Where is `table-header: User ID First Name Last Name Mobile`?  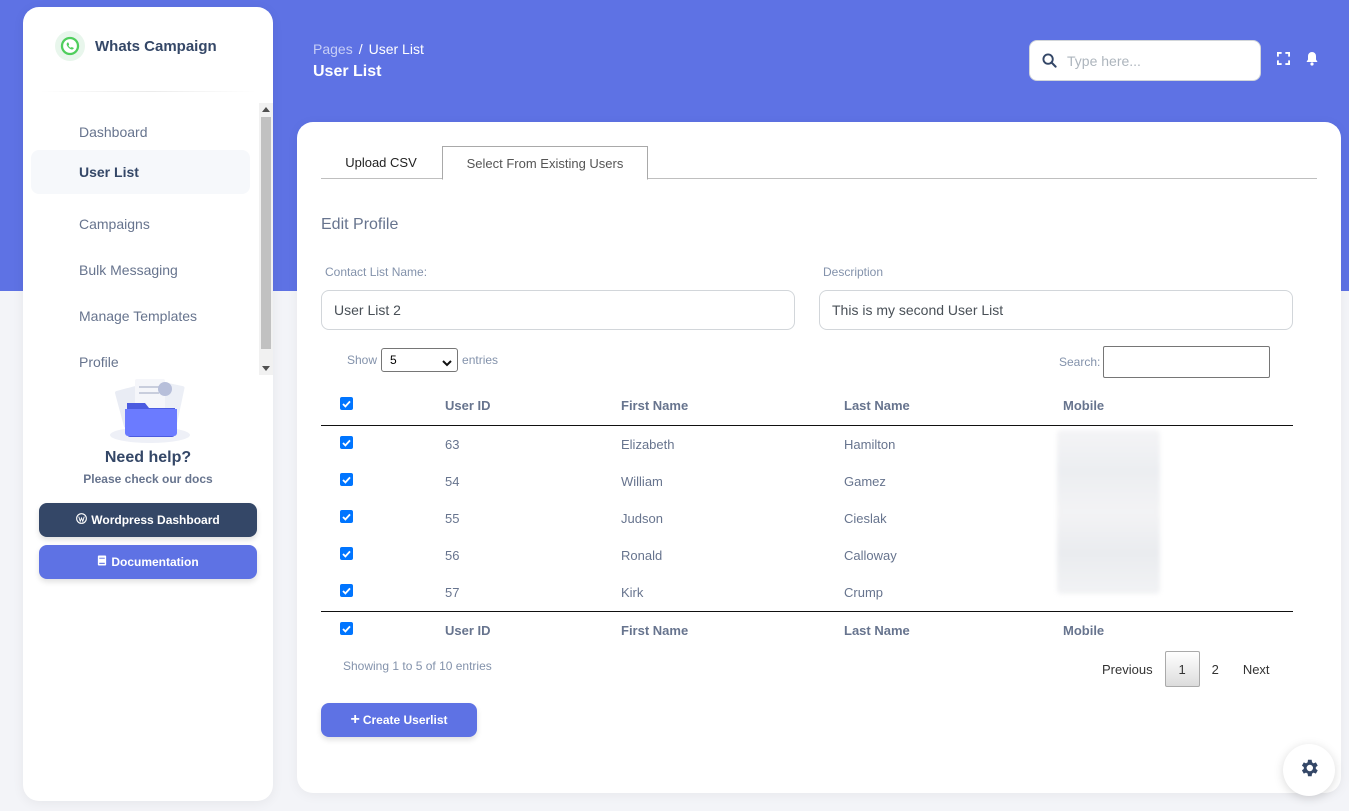 table-header: User ID First Name Last Name Mobile is located at coordinates (807, 405).